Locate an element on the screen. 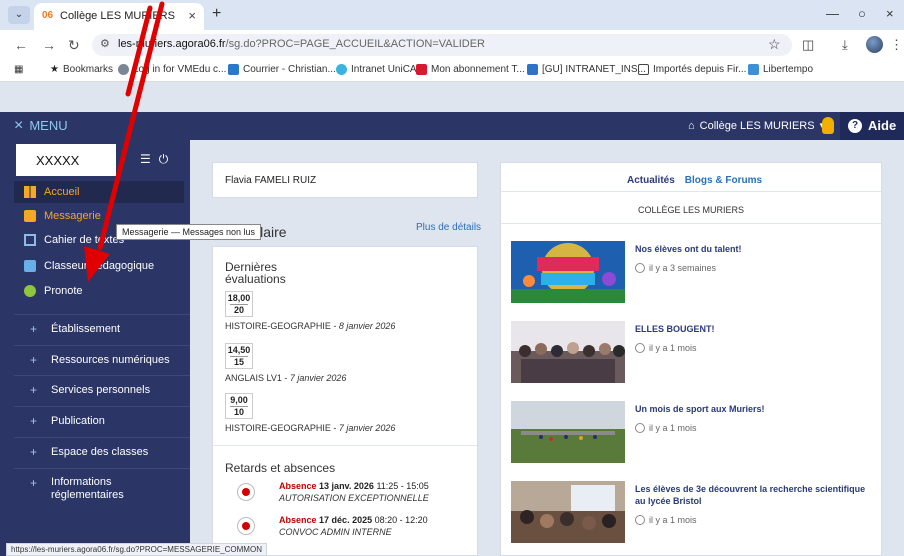 The width and height of the screenshot is (904, 556). more-details-link: Plus de détails is located at coordinates (448, 227).